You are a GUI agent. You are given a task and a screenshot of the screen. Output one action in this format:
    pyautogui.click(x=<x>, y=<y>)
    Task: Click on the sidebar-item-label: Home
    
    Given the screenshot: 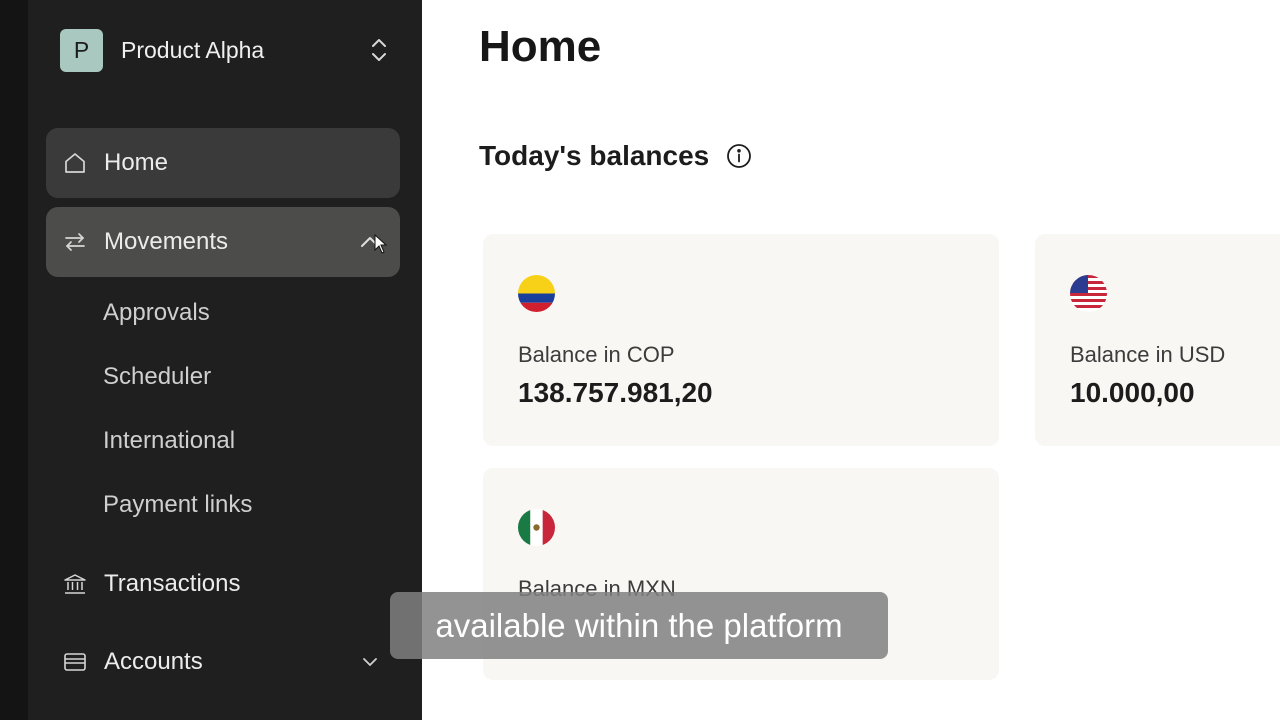 What is the action you would take?
    pyautogui.click(x=136, y=162)
    